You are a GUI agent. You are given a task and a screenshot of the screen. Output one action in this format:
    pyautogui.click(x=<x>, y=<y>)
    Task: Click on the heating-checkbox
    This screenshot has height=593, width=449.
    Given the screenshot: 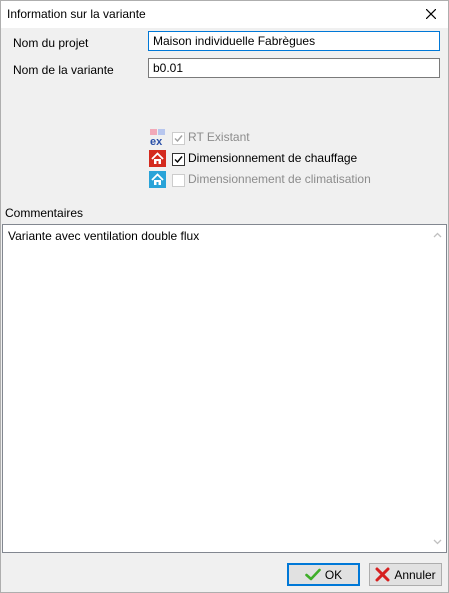 What is the action you would take?
    pyautogui.click(x=178, y=159)
    